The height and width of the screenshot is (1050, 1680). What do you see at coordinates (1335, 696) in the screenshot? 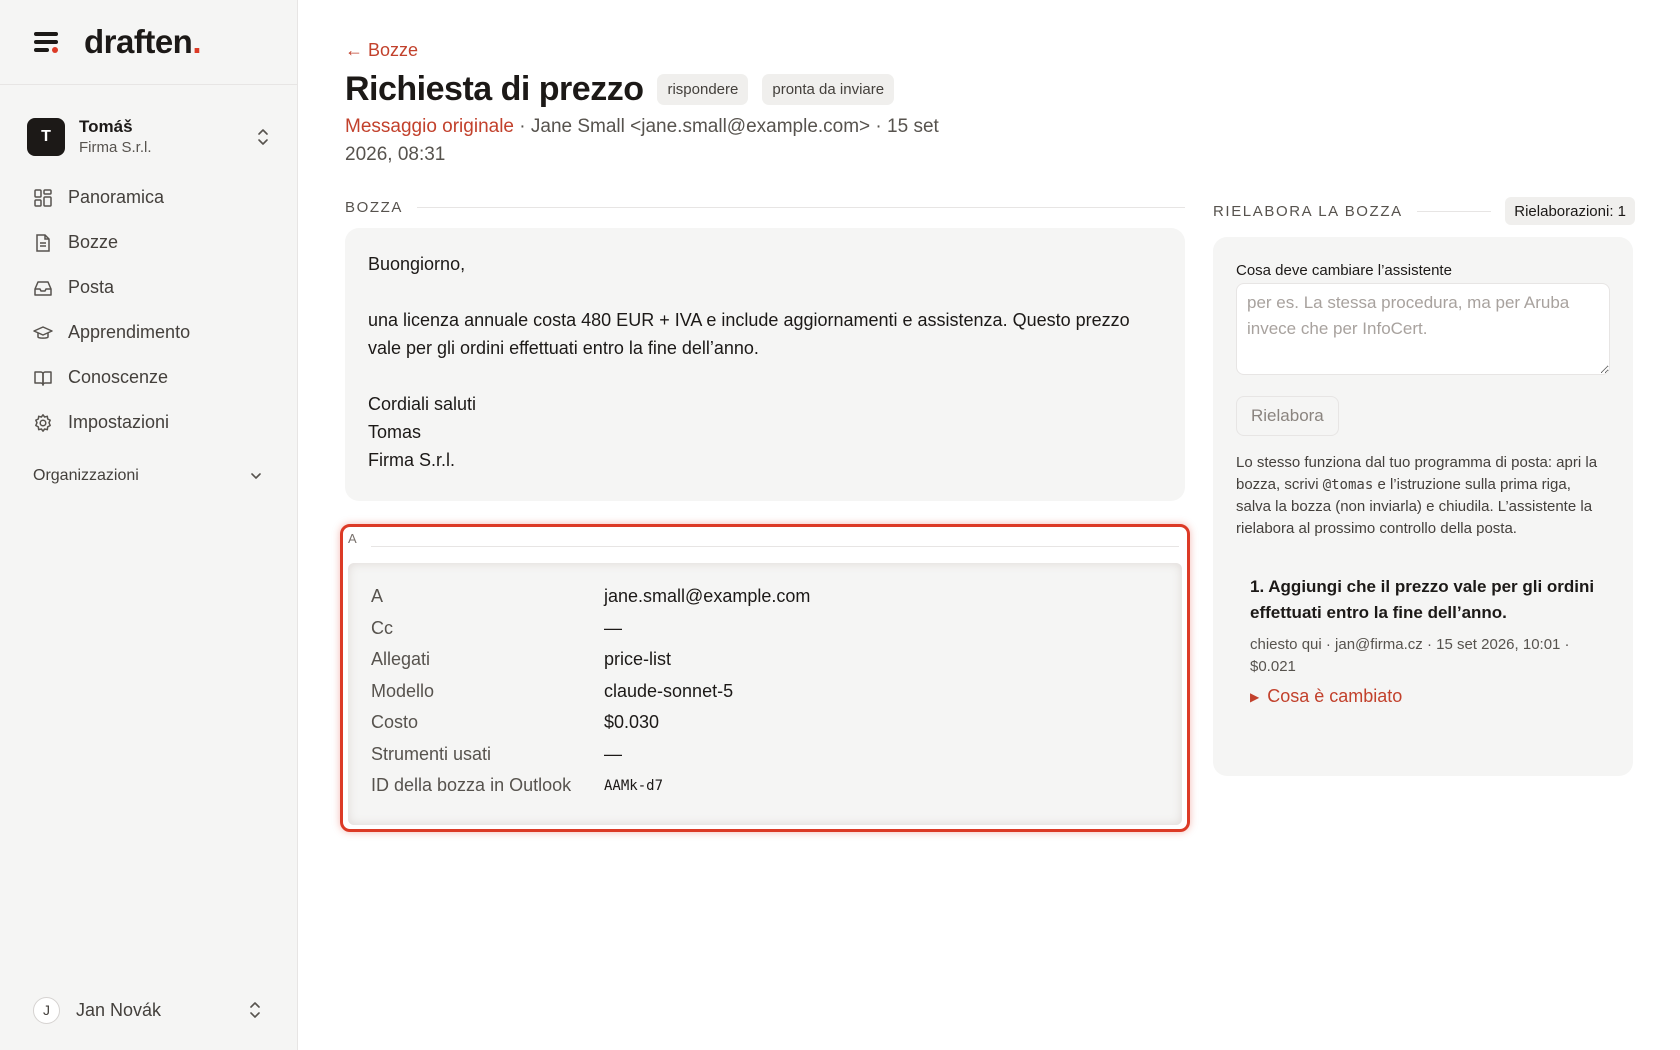
I see `what-changed-label: Cosa è cambiato` at bounding box center [1335, 696].